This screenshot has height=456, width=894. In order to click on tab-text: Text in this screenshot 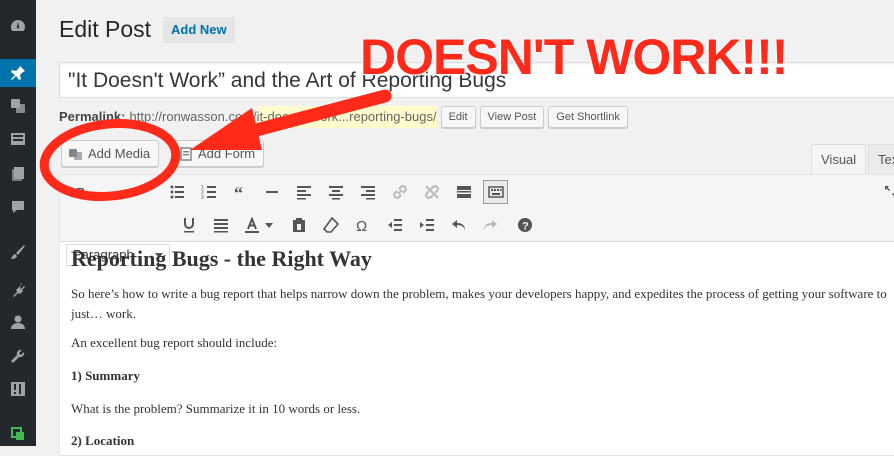, I will do `click(881, 159)`.